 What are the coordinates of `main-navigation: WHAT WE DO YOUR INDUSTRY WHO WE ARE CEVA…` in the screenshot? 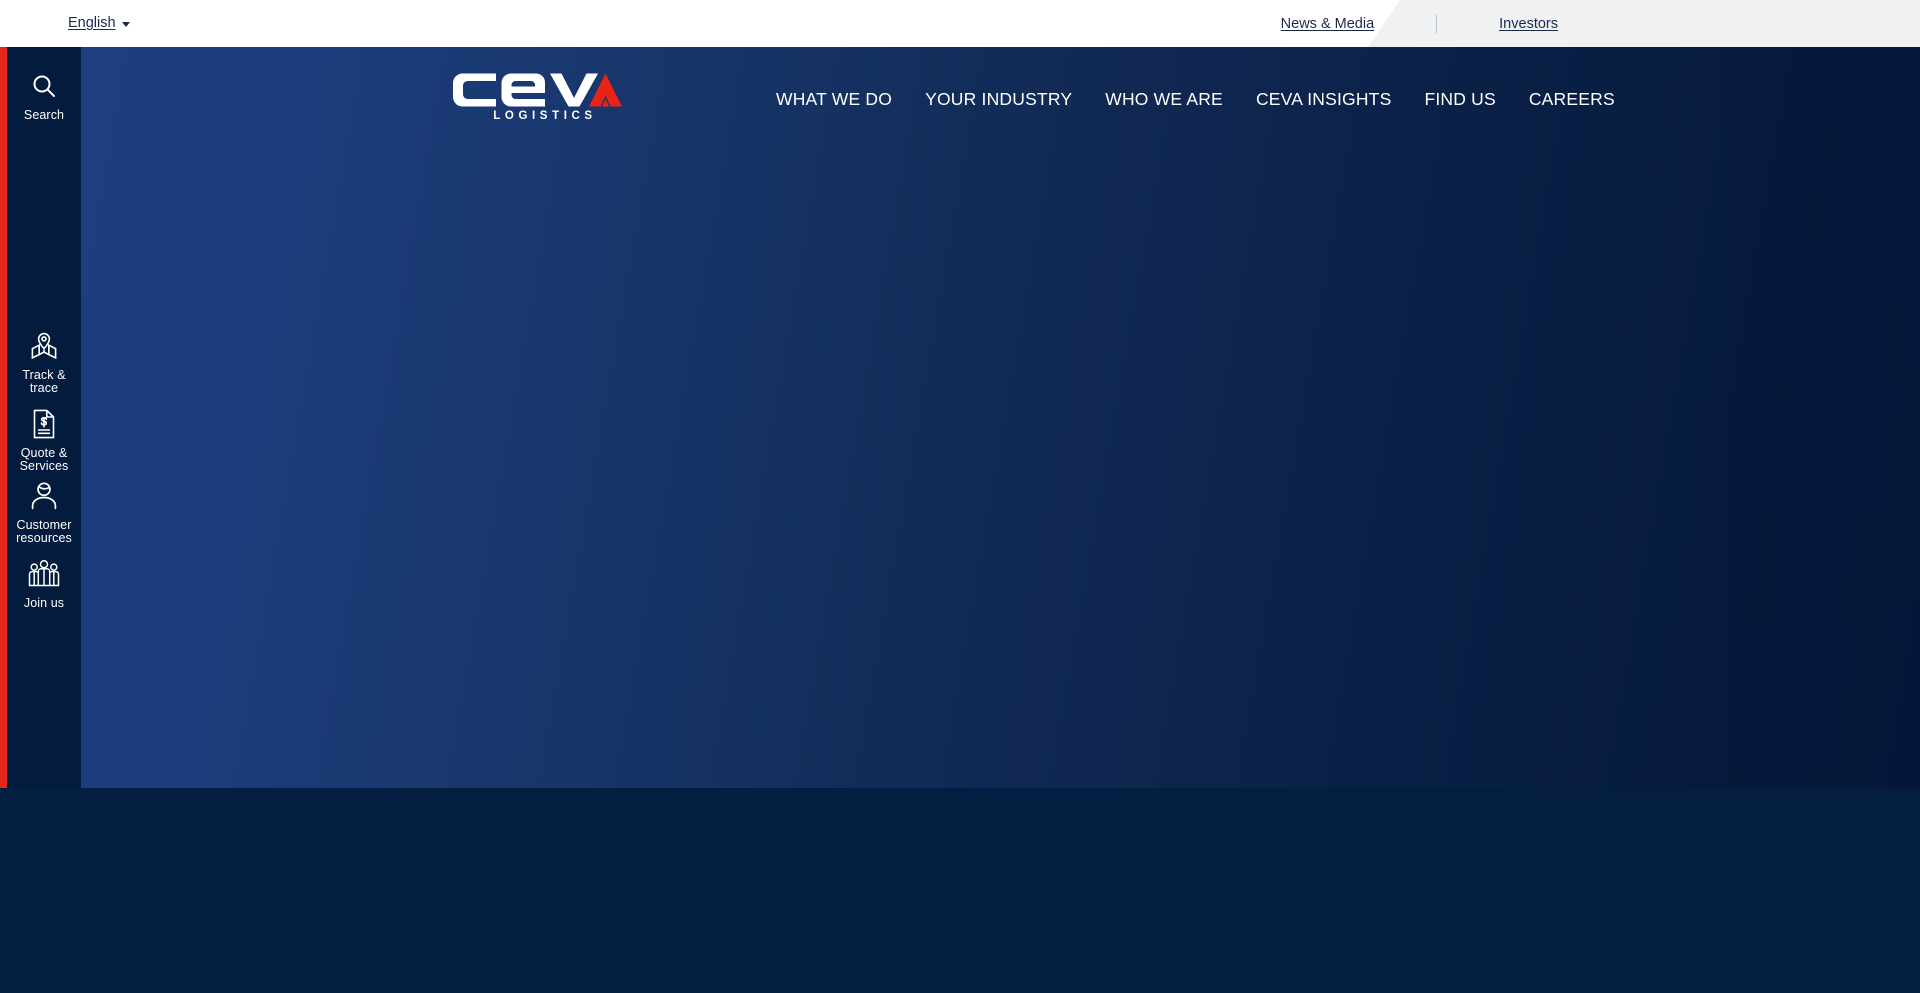 It's located at (1195, 99).